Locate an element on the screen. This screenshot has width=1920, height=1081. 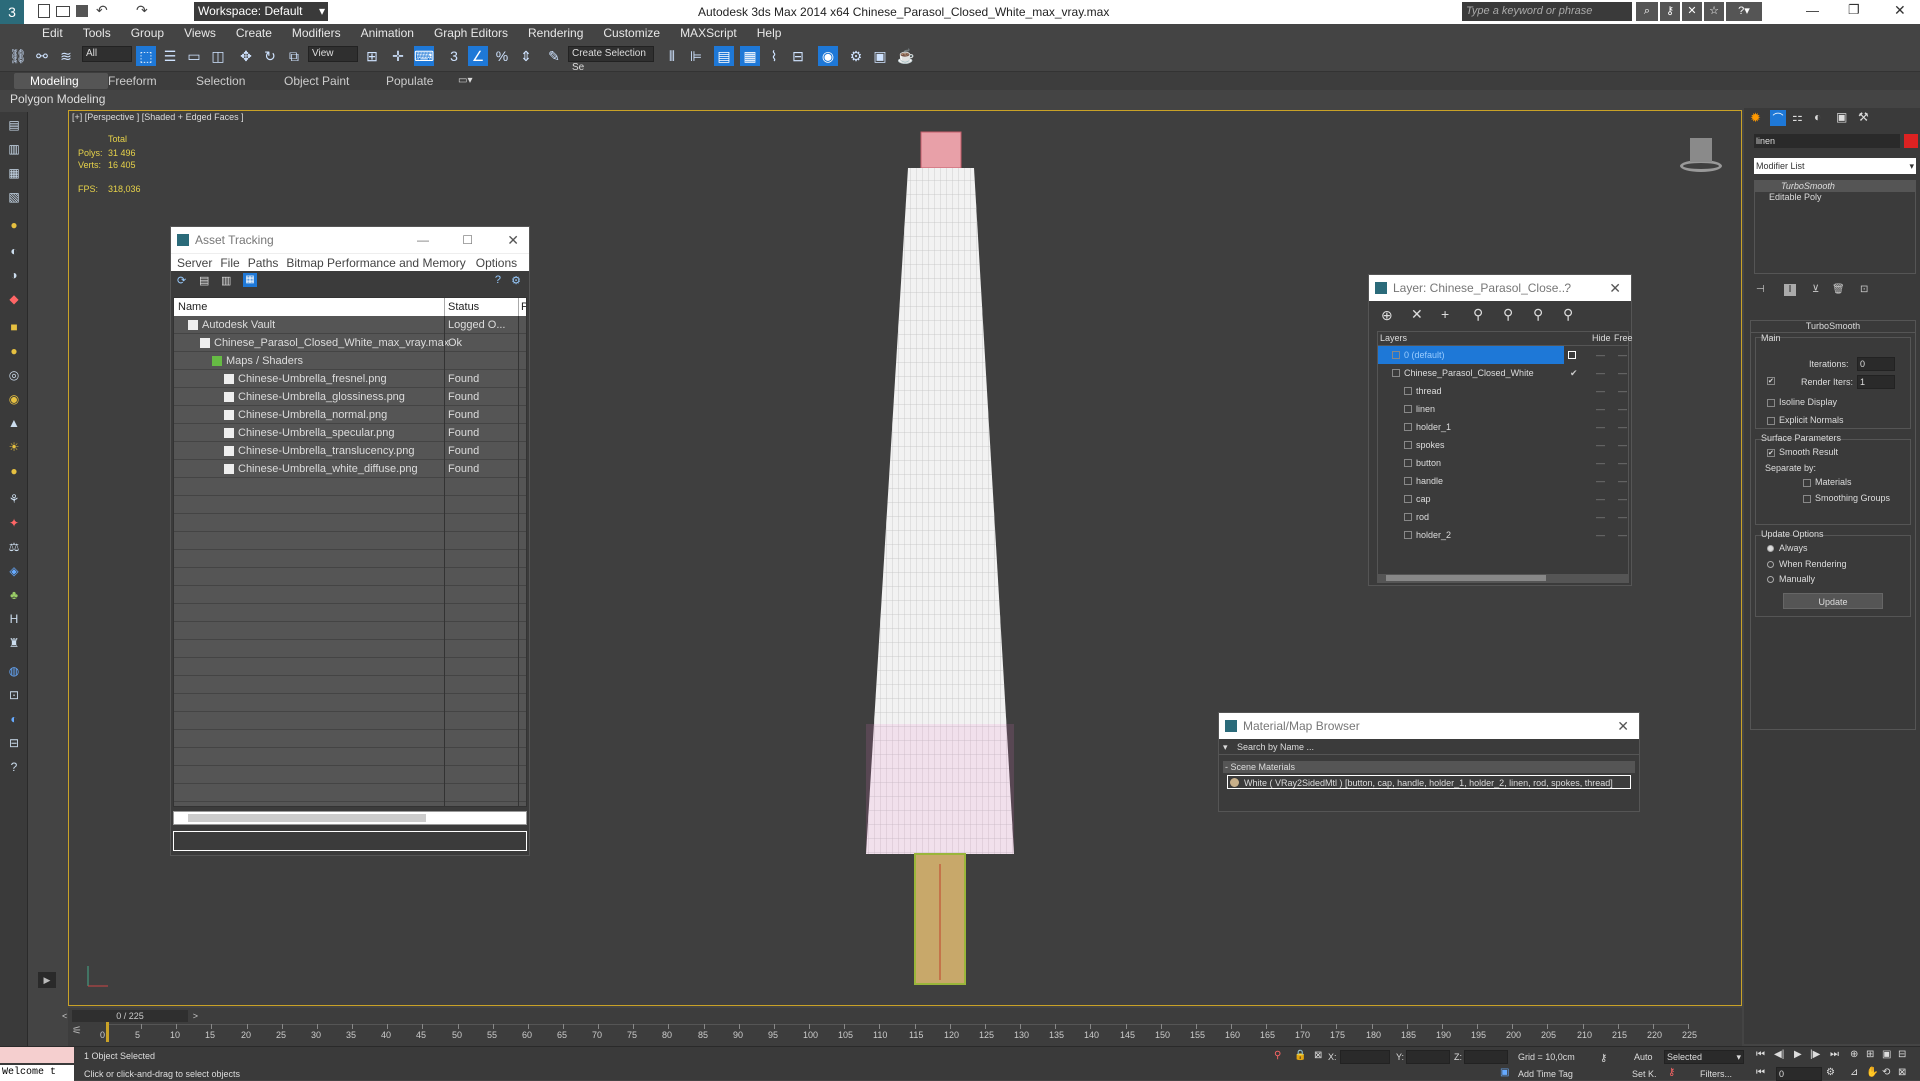
align-icon: ⊫ is located at coordinates (696, 56).